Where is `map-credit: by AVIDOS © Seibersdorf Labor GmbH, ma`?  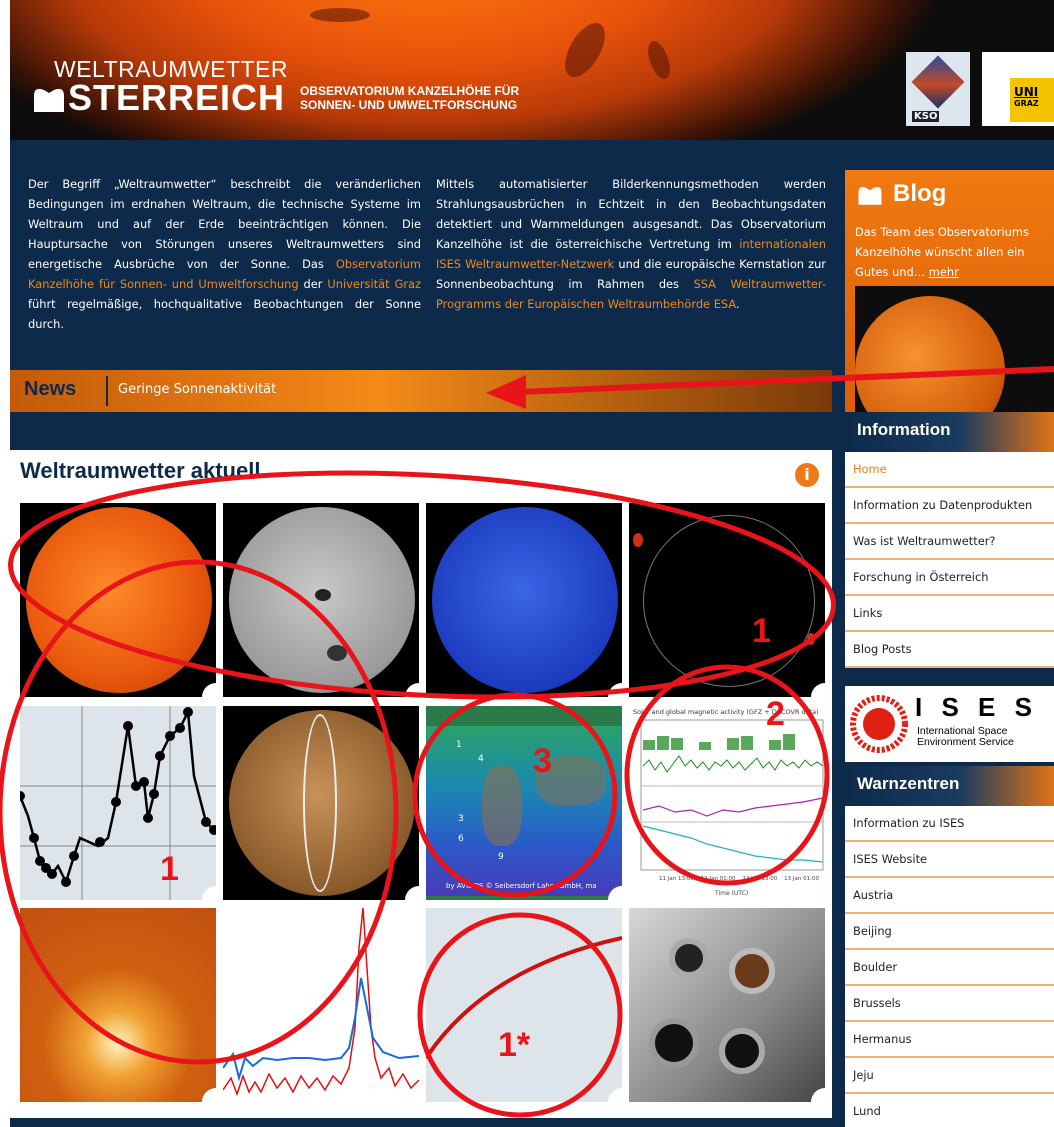 map-credit: by AVIDOS © Seibersdorf Labor GmbH, ma is located at coordinates (521, 886).